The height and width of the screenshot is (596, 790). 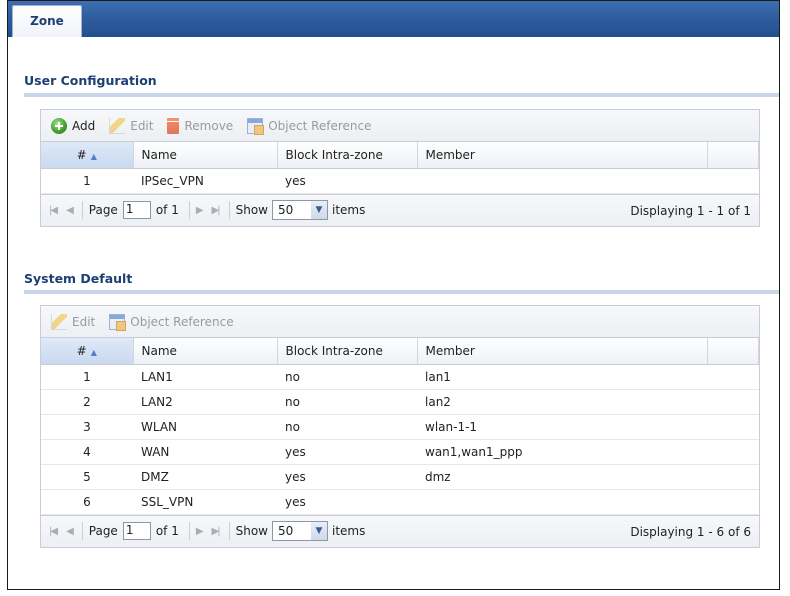 I want to click on row-number: 5, so click(x=87, y=477).